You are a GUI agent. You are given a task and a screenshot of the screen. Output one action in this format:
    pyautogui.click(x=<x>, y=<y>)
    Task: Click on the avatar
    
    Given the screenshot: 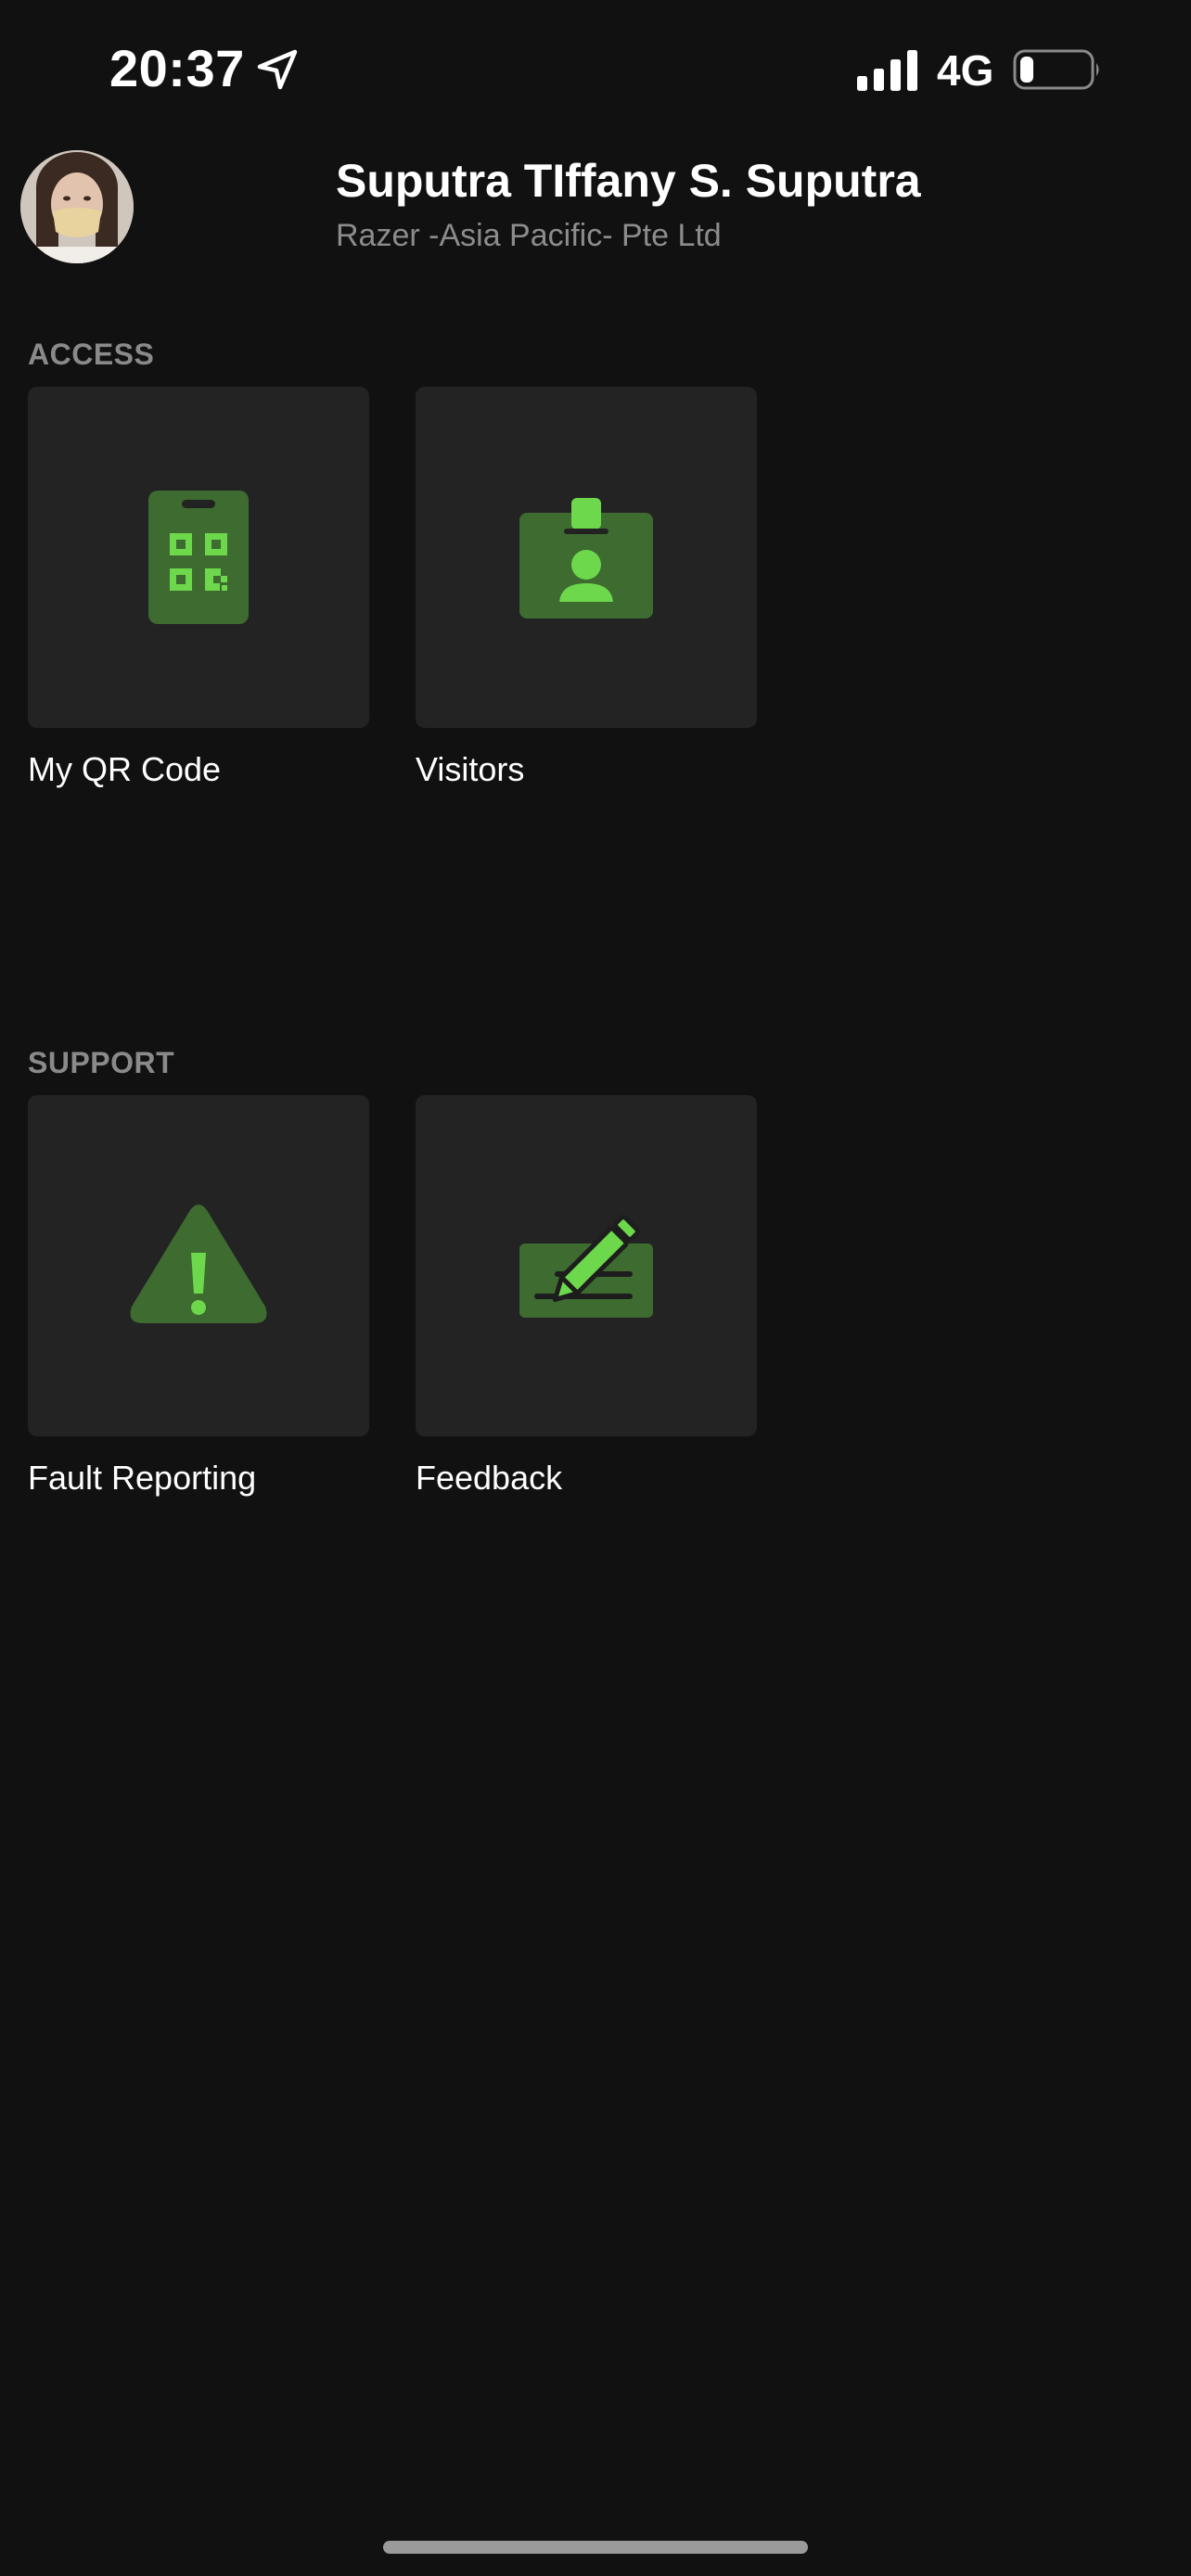 What is the action you would take?
    pyautogui.click(x=77, y=207)
    